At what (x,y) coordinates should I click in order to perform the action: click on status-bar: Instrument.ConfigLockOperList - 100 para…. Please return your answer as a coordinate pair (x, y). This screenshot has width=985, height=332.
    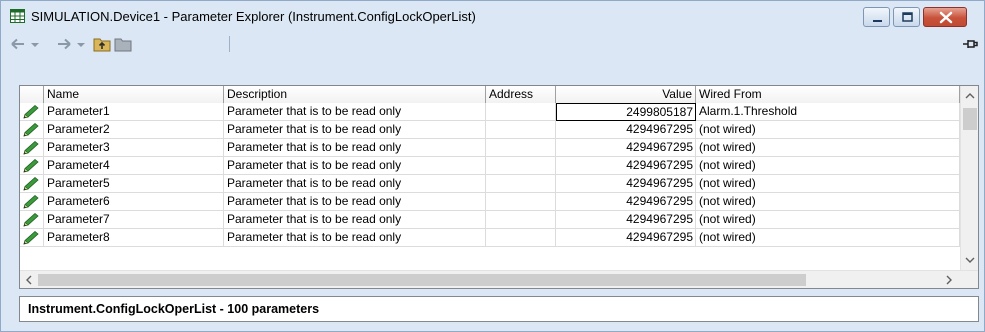
    Looking at the image, I should click on (499, 309).